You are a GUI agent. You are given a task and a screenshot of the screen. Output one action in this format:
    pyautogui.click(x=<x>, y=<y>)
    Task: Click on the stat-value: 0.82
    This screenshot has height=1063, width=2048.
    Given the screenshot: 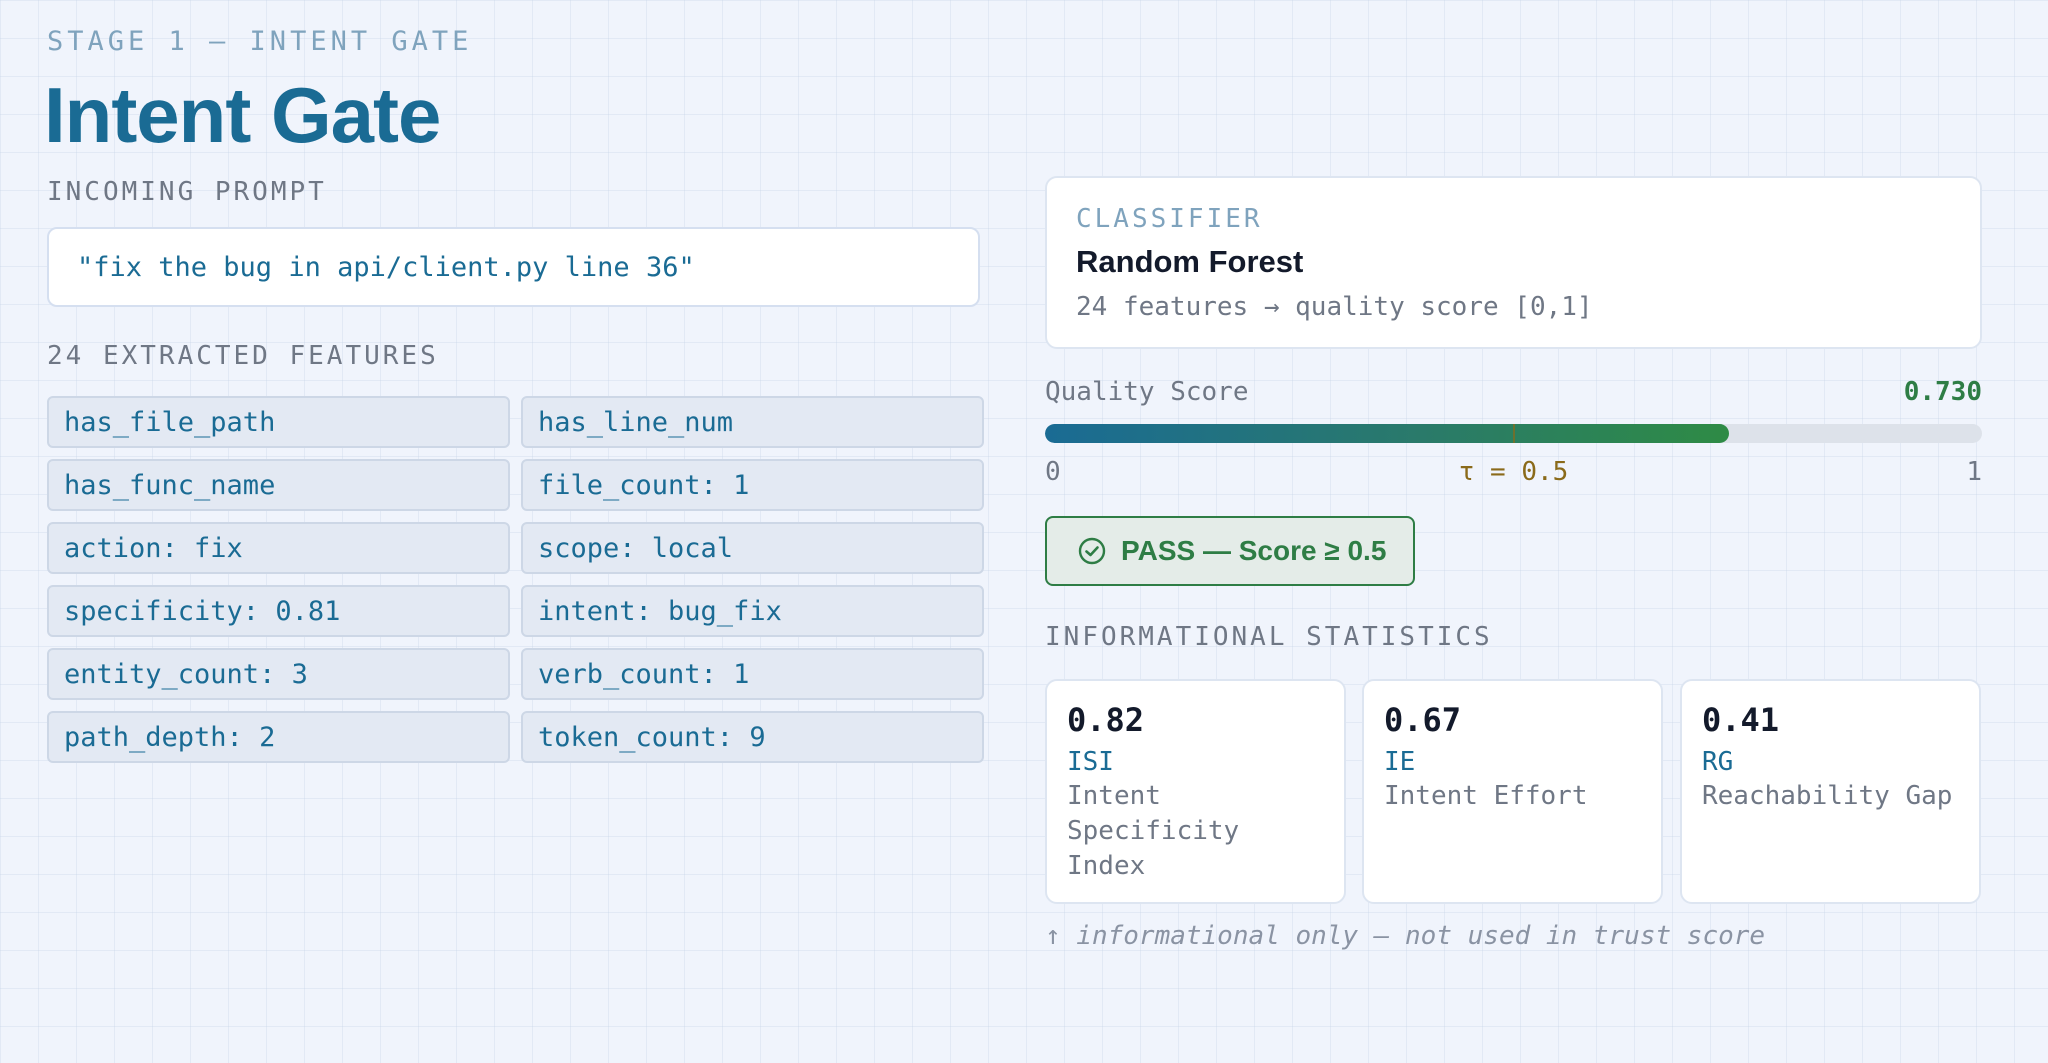 What is the action you would take?
    pyautogui.click(x=1106, y=720)
    